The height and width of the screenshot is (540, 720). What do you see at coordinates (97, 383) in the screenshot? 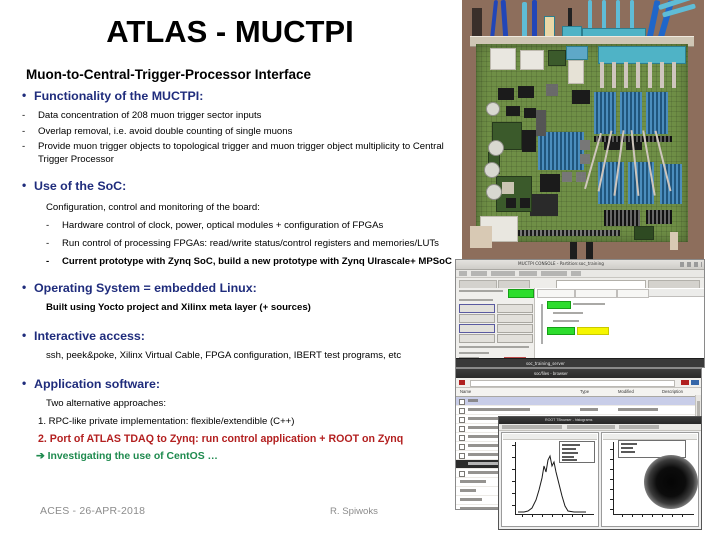
I see `bullet-label: Application software:` at bounding box center [97, 383].